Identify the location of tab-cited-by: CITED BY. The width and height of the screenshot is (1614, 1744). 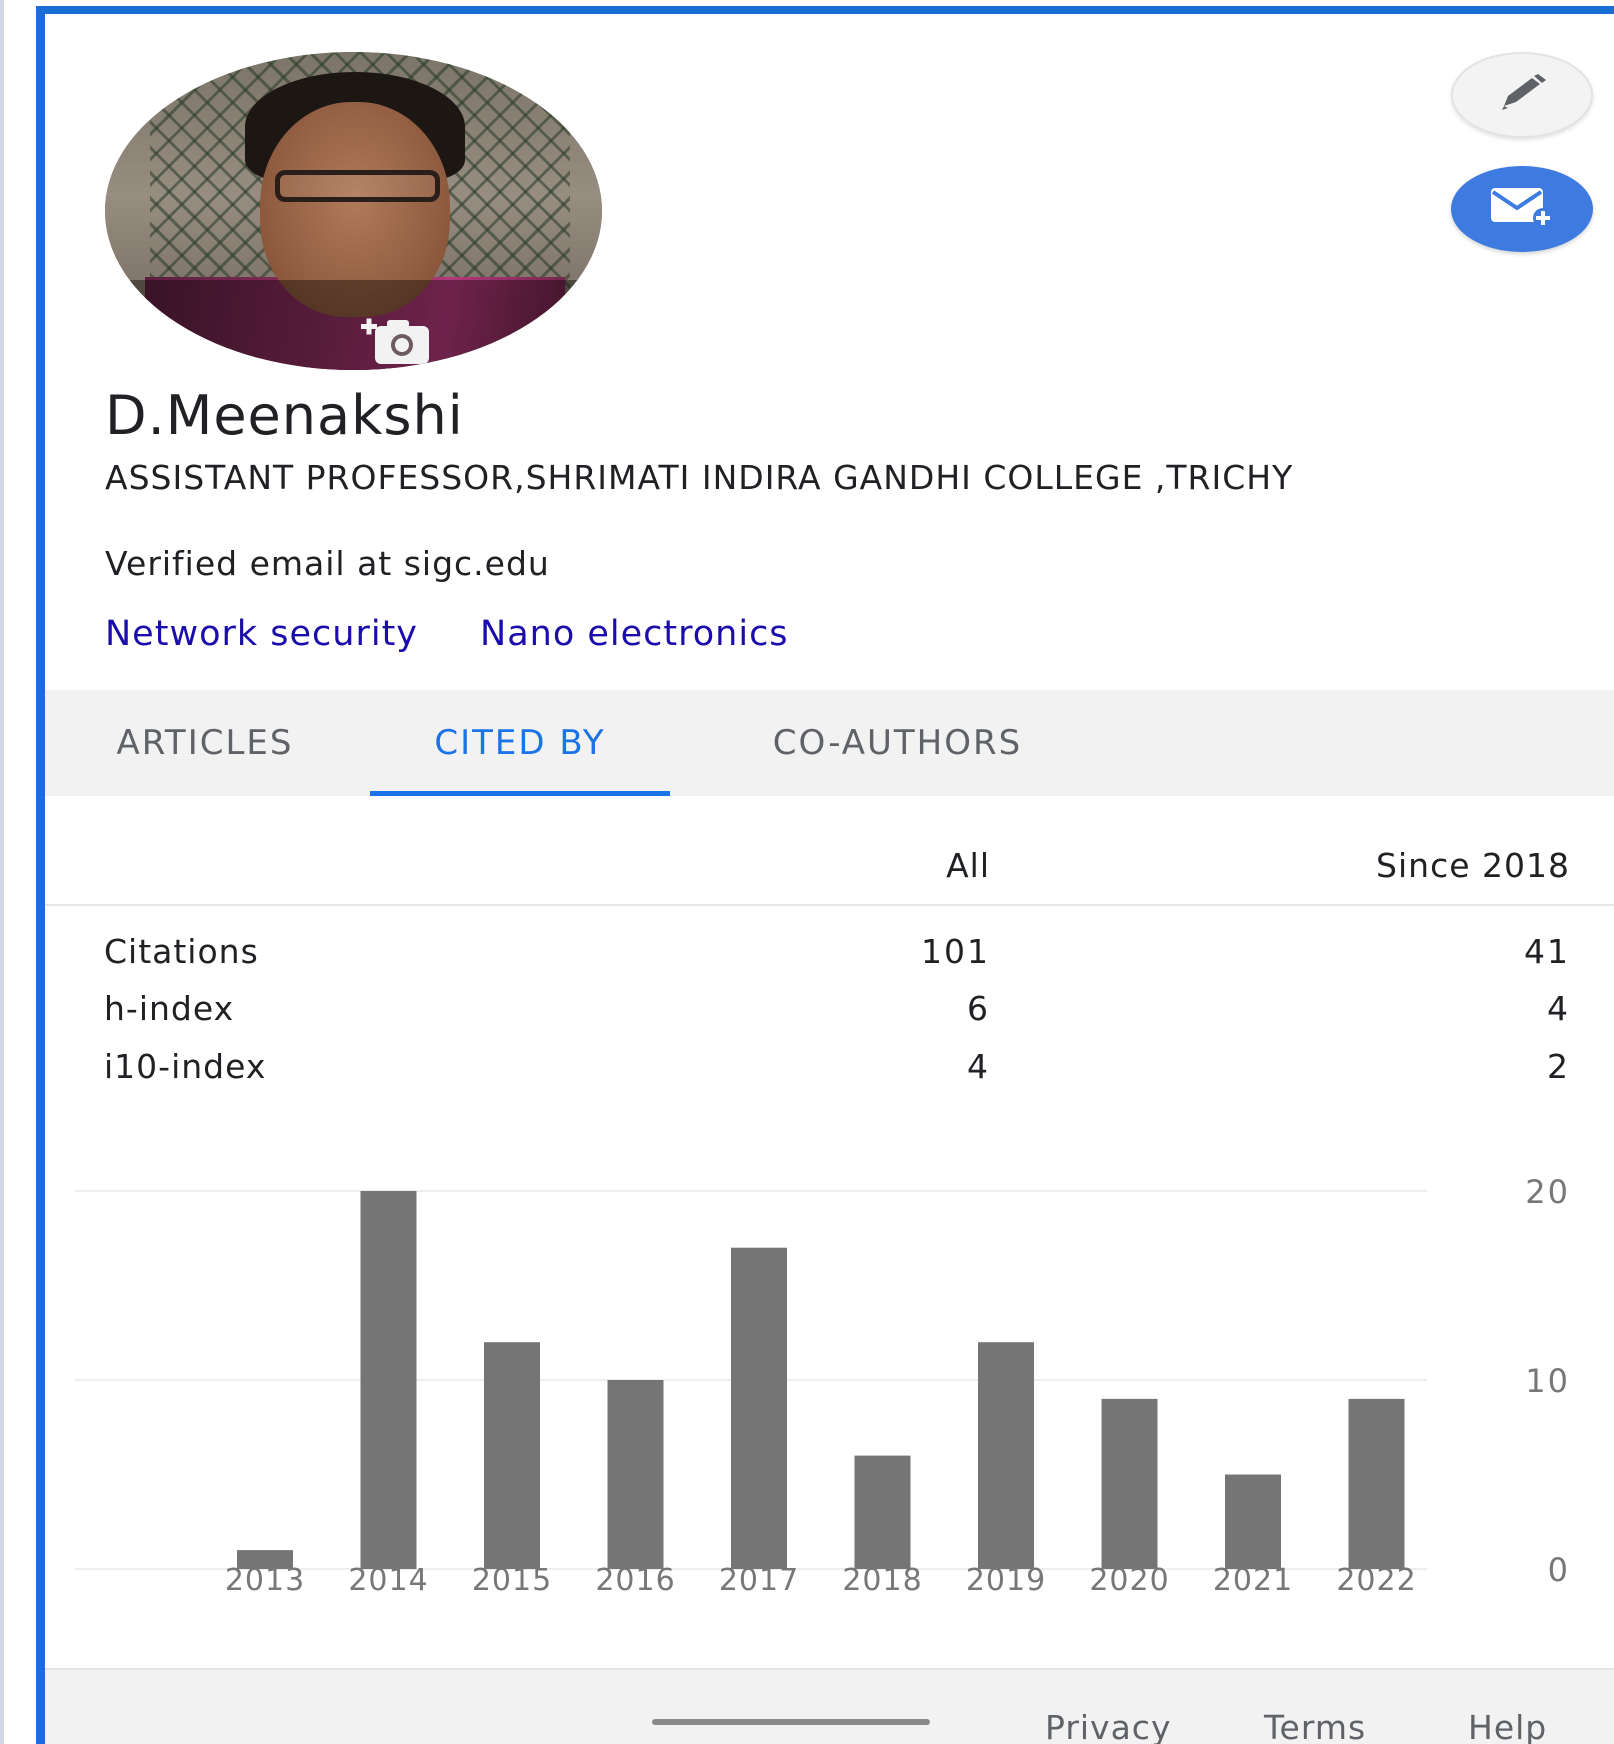
(520, 743).